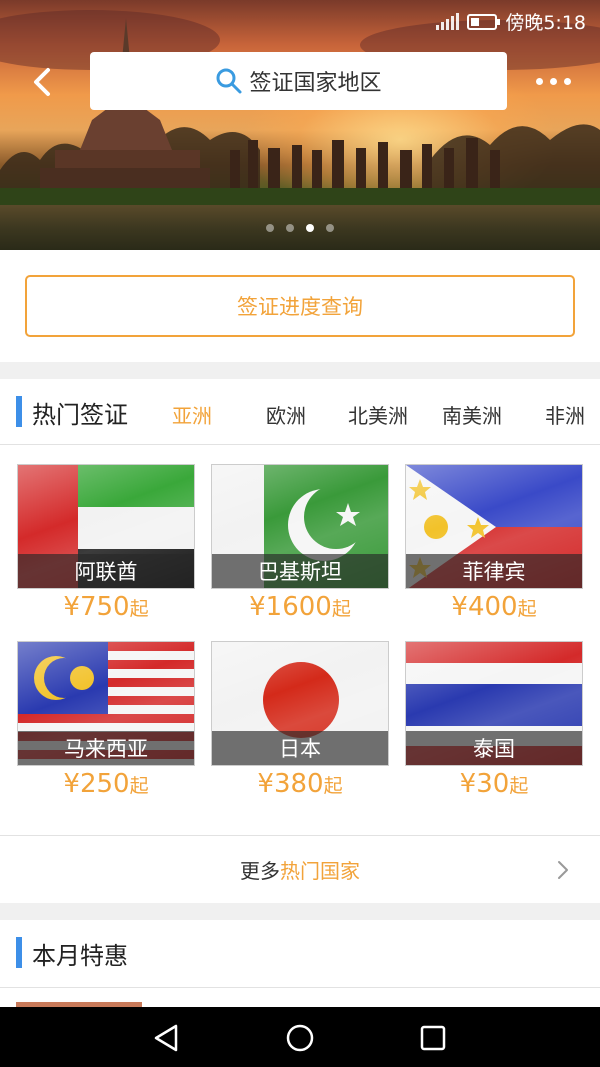 This screenshot has width=600, height=1067. What do you see at coordinates (300, 571) in the screenshot?
I see `country-name: 巴基斯坦` at bounding box center [300, 571].